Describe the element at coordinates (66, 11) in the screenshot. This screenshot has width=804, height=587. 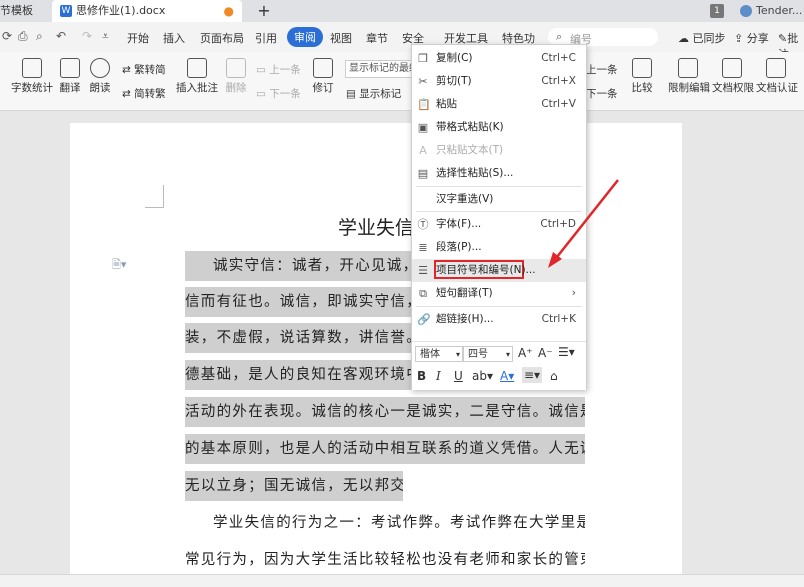
I see `word-doc-icon: W` at that location.